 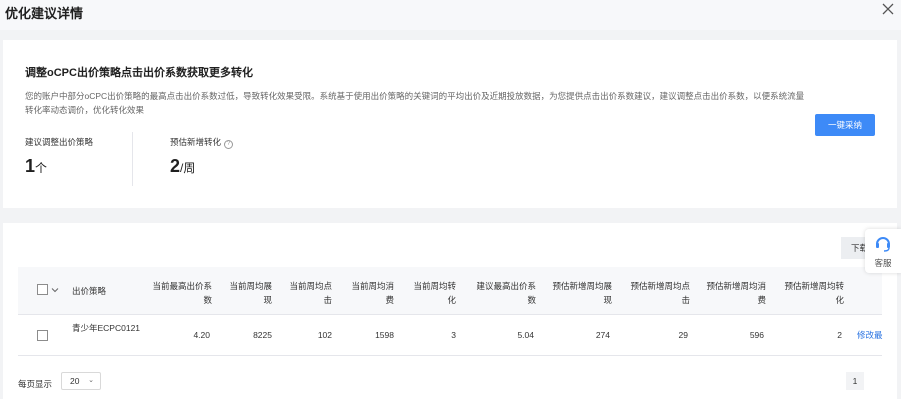 I want to click on cell-value: 1598, so click(x=384, y=335).